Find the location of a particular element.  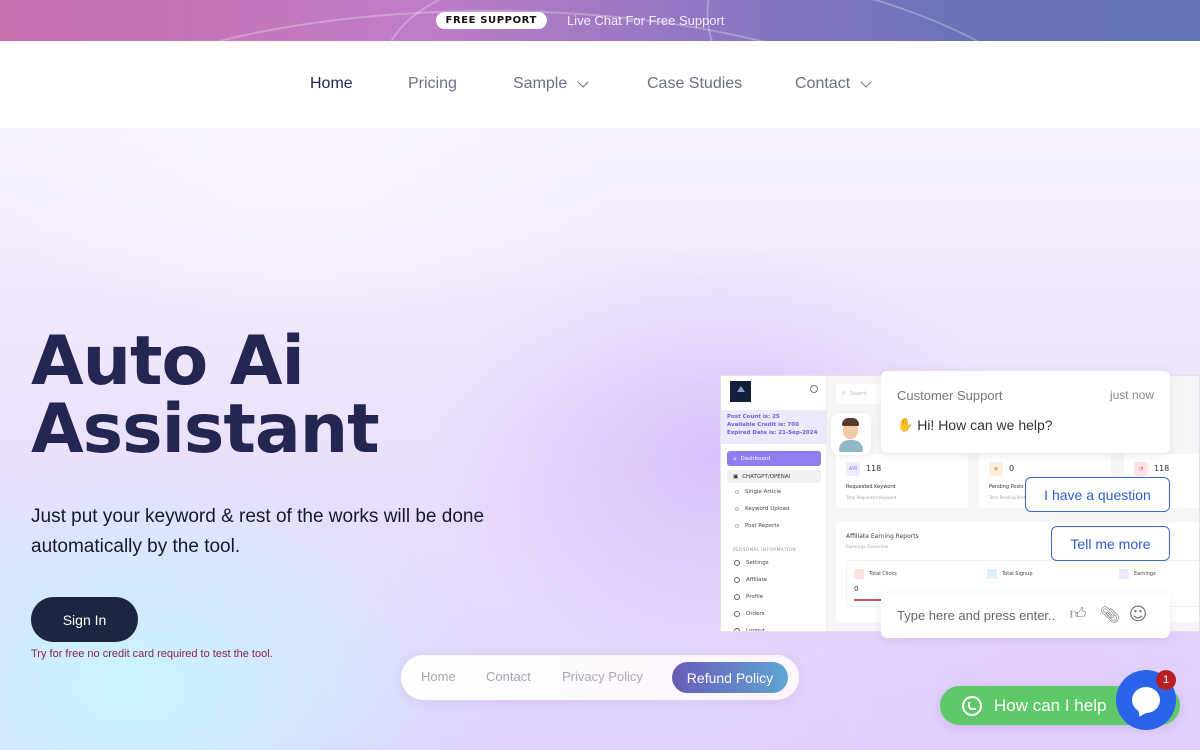

stat-label: Requested Keyword is located at coordinates (871, 487).